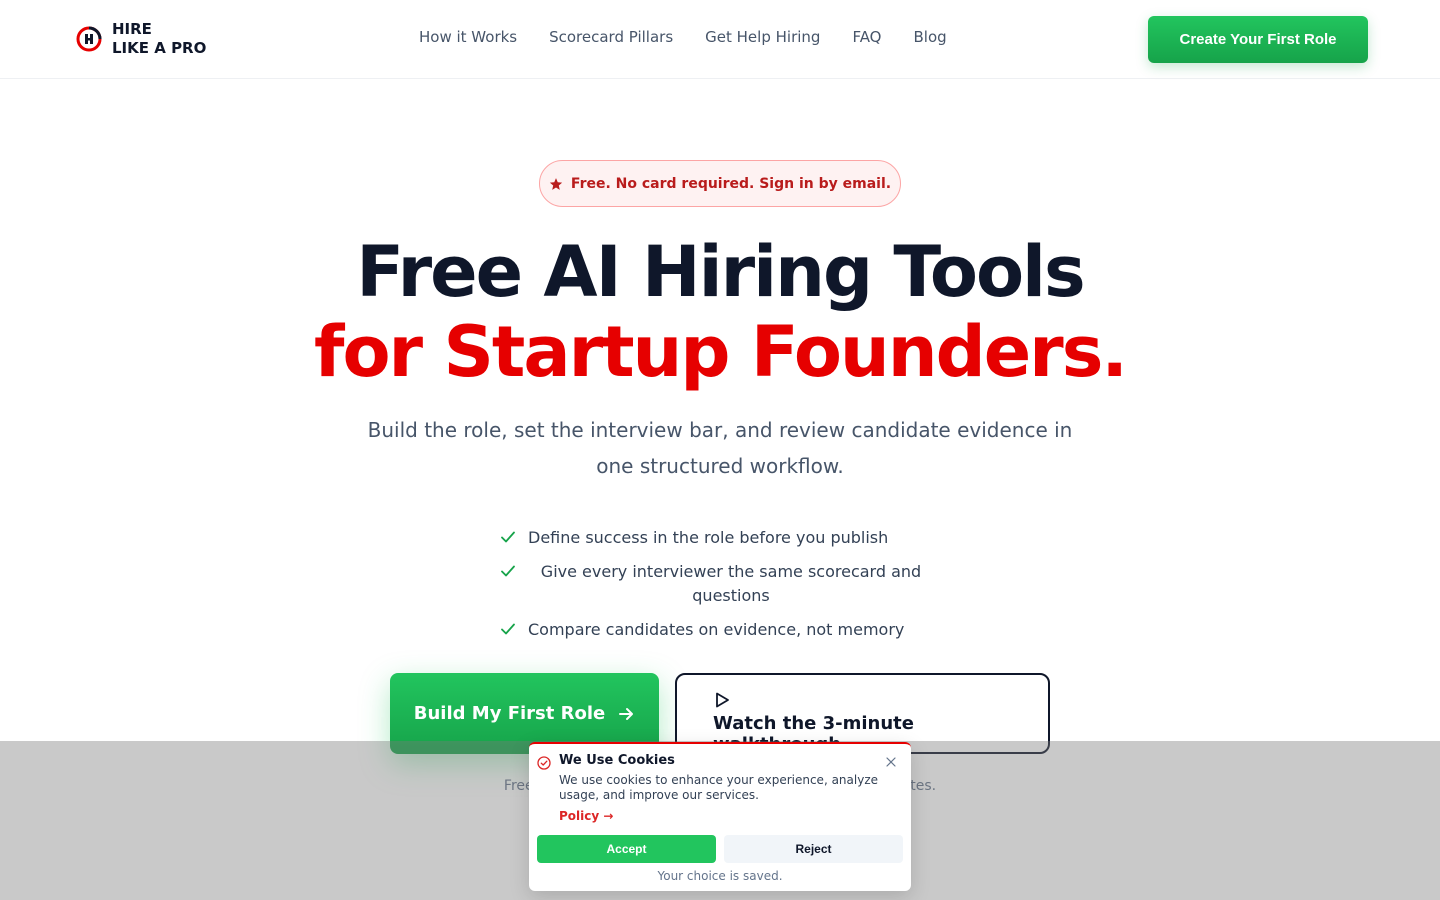  Describe the element at coordinates (866, 37) in the screenshot. I see `nav-faq: FAQ` at that location.